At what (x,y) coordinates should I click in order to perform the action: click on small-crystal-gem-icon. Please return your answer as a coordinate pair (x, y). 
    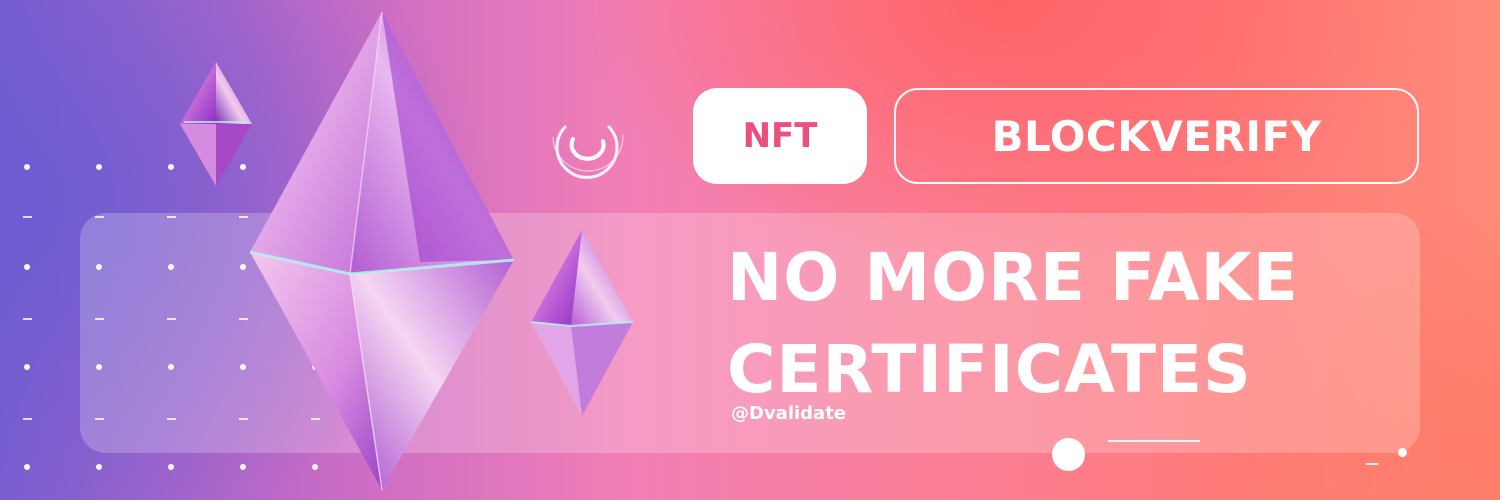
    Looking at the image, I should click on (216, 124).